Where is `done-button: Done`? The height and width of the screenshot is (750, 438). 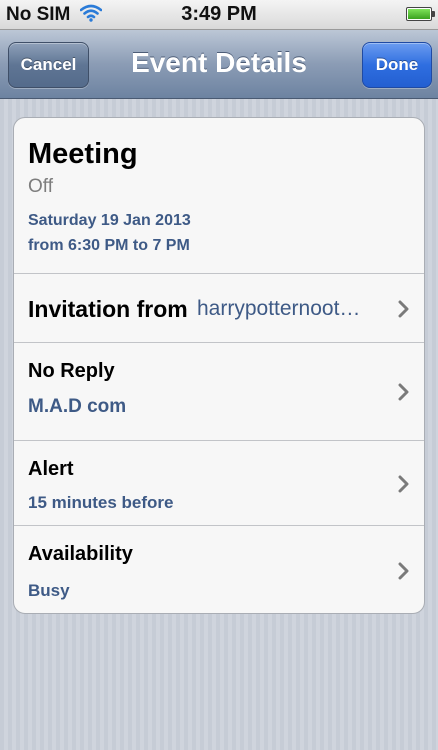 done-button: Done is located at coordinates (397, 65).